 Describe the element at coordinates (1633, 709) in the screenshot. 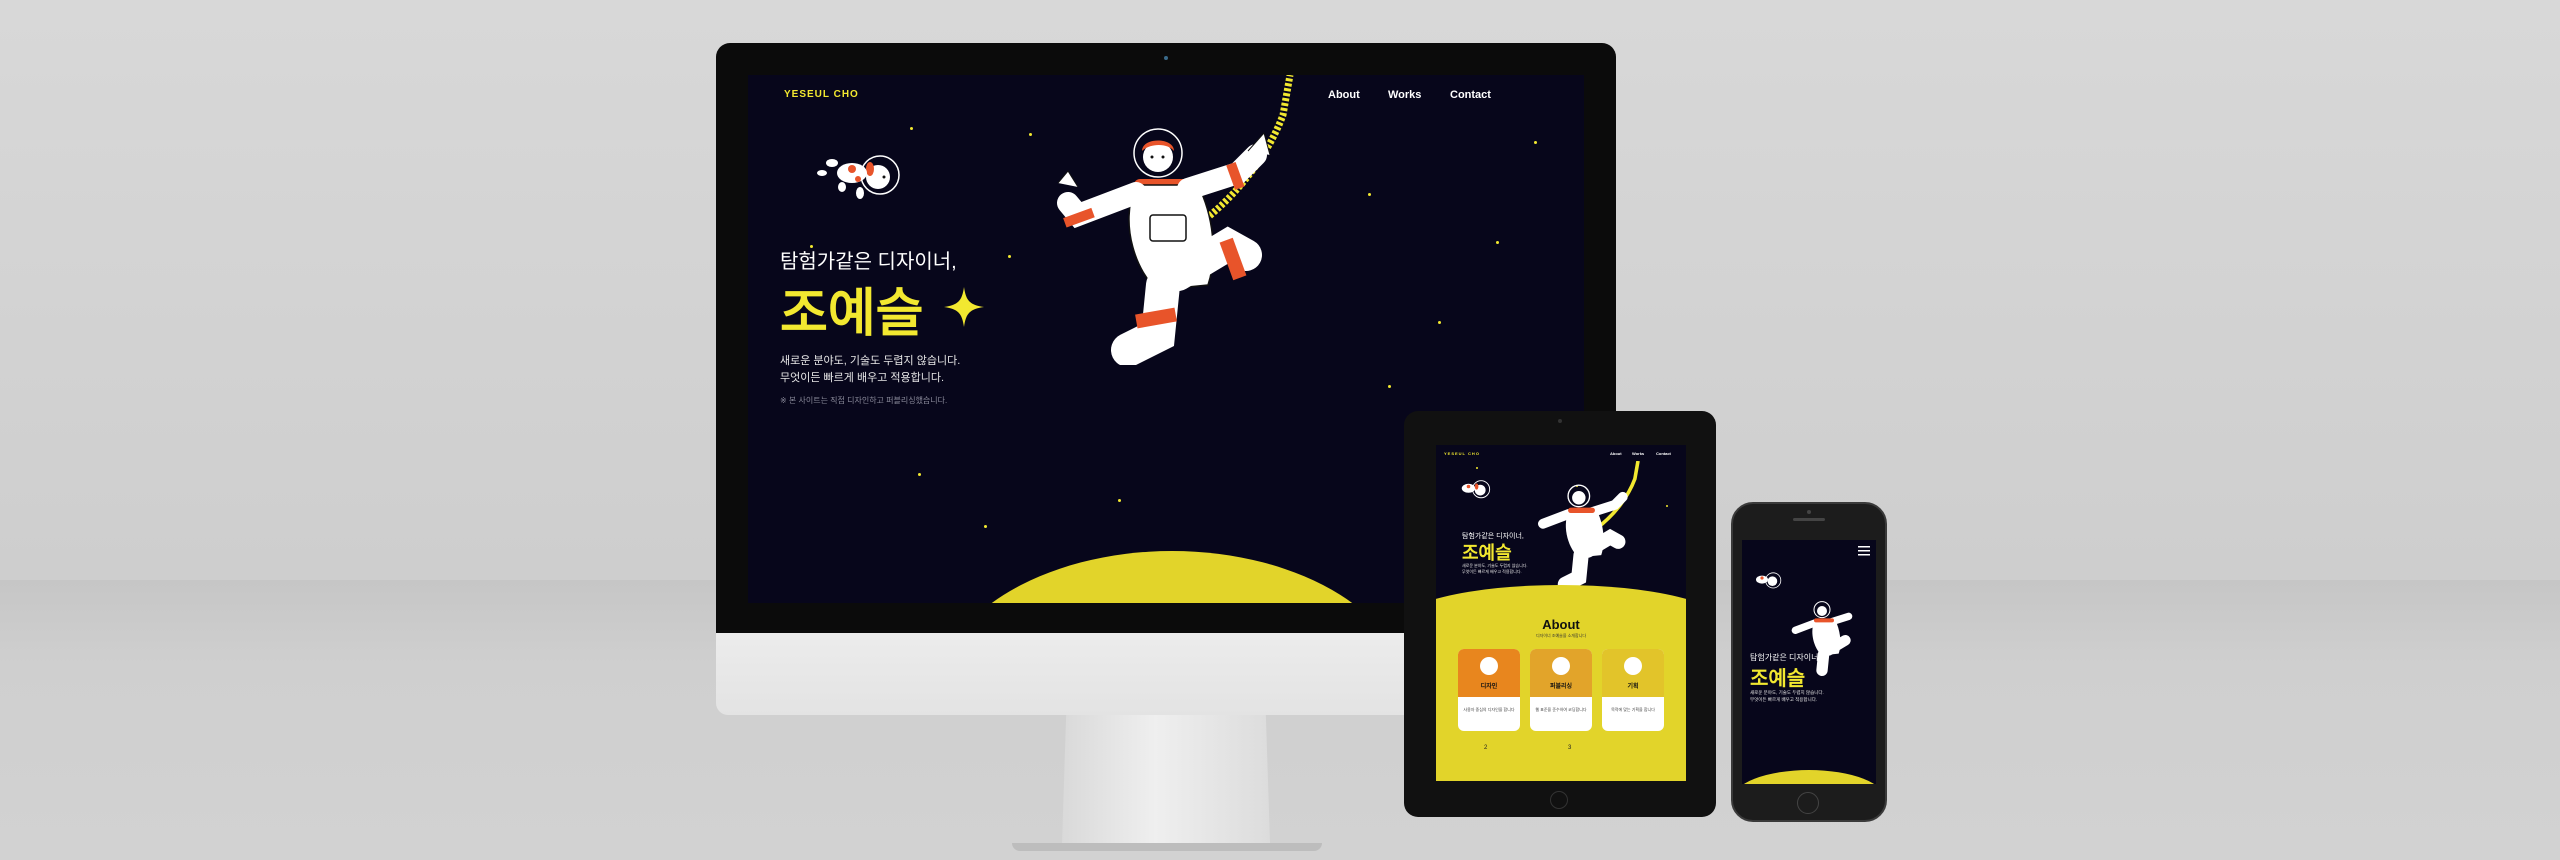

I see `card-text: 목적에 맞는 기획을 합니다` at that location.